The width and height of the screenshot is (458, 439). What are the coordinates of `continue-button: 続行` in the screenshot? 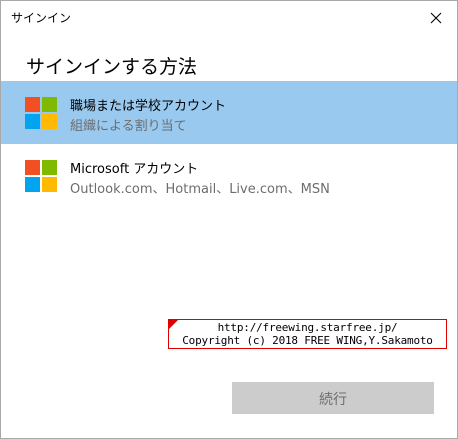 It's located at (333, 398).